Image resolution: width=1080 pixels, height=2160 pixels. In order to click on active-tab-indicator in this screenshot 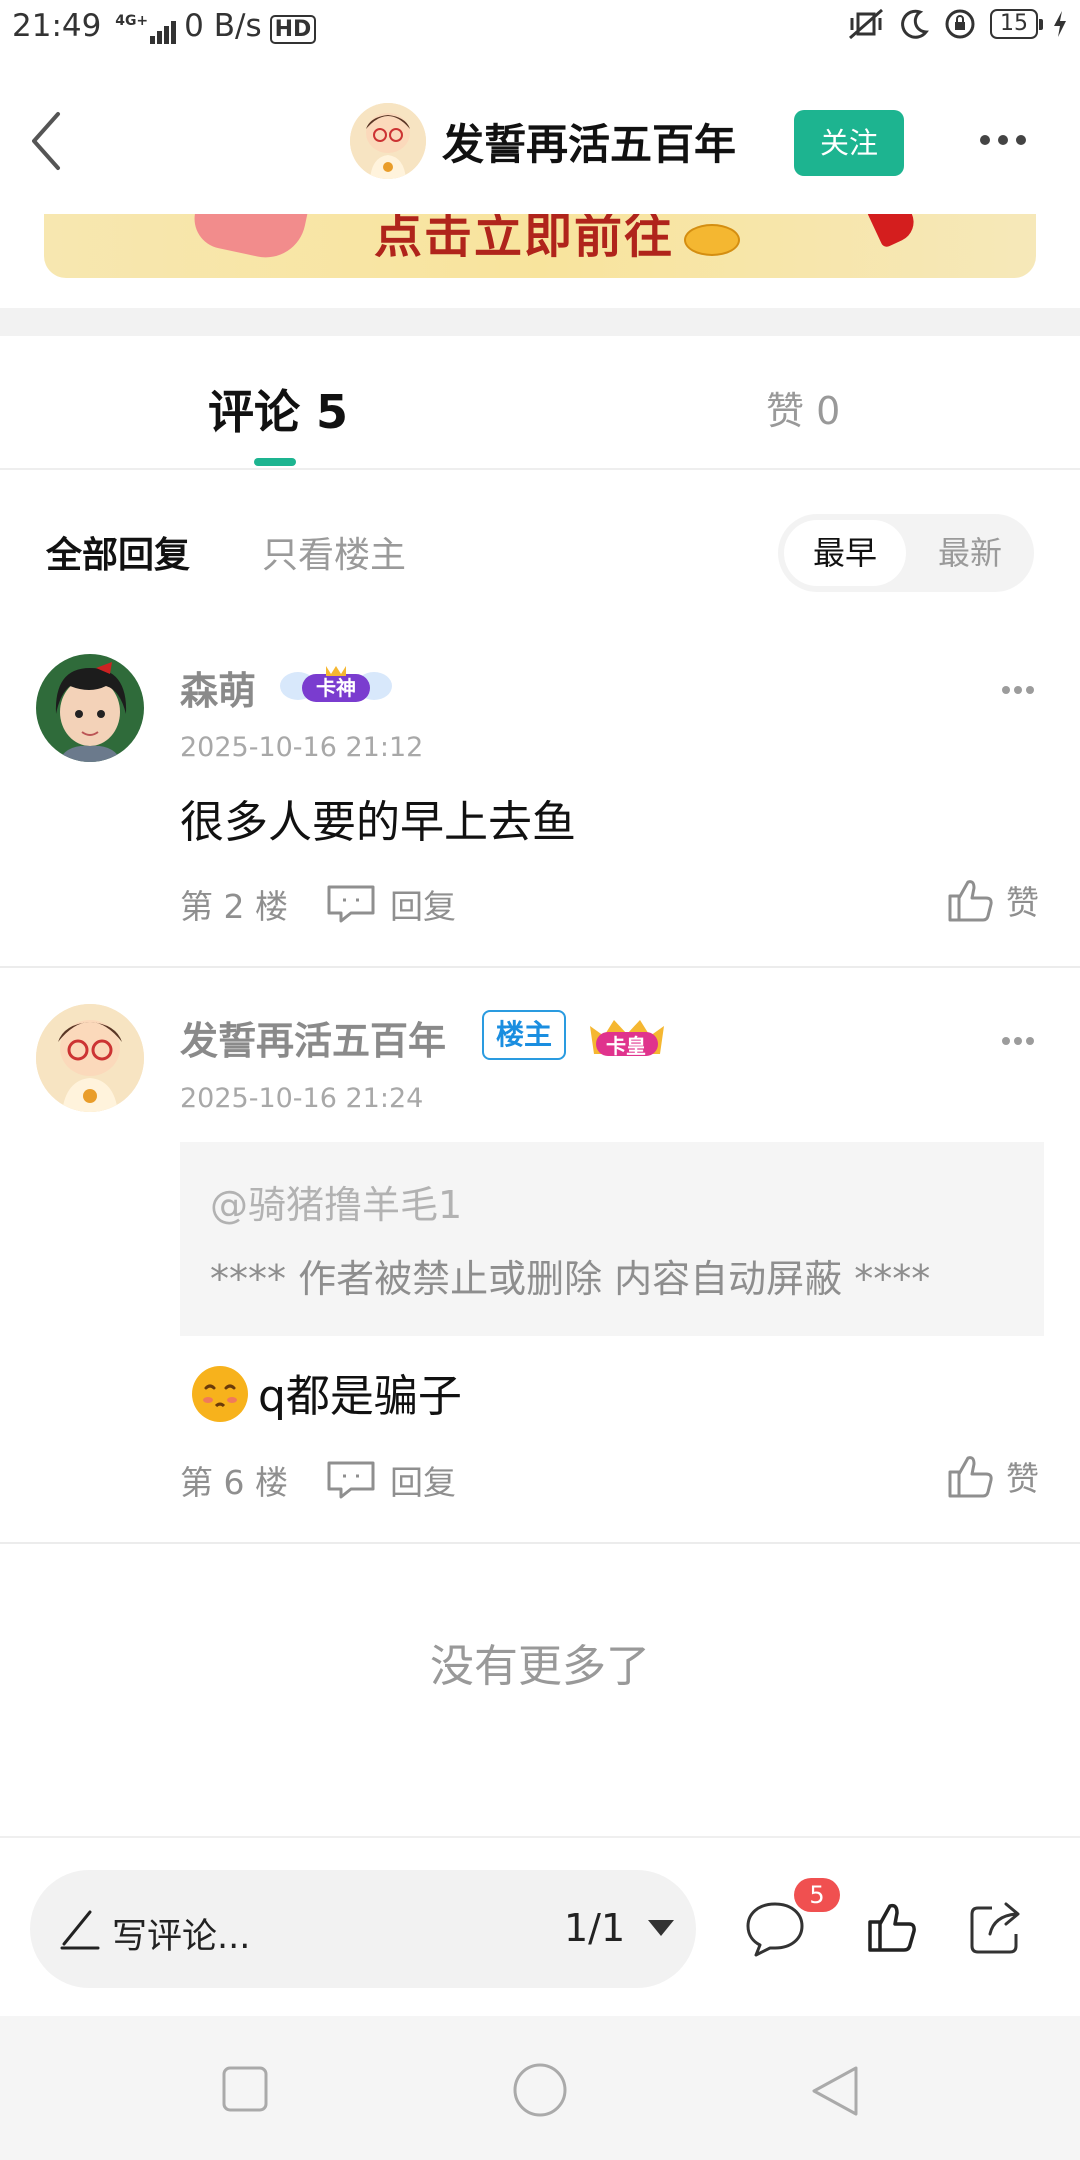, I will do `click(275, 462)`.